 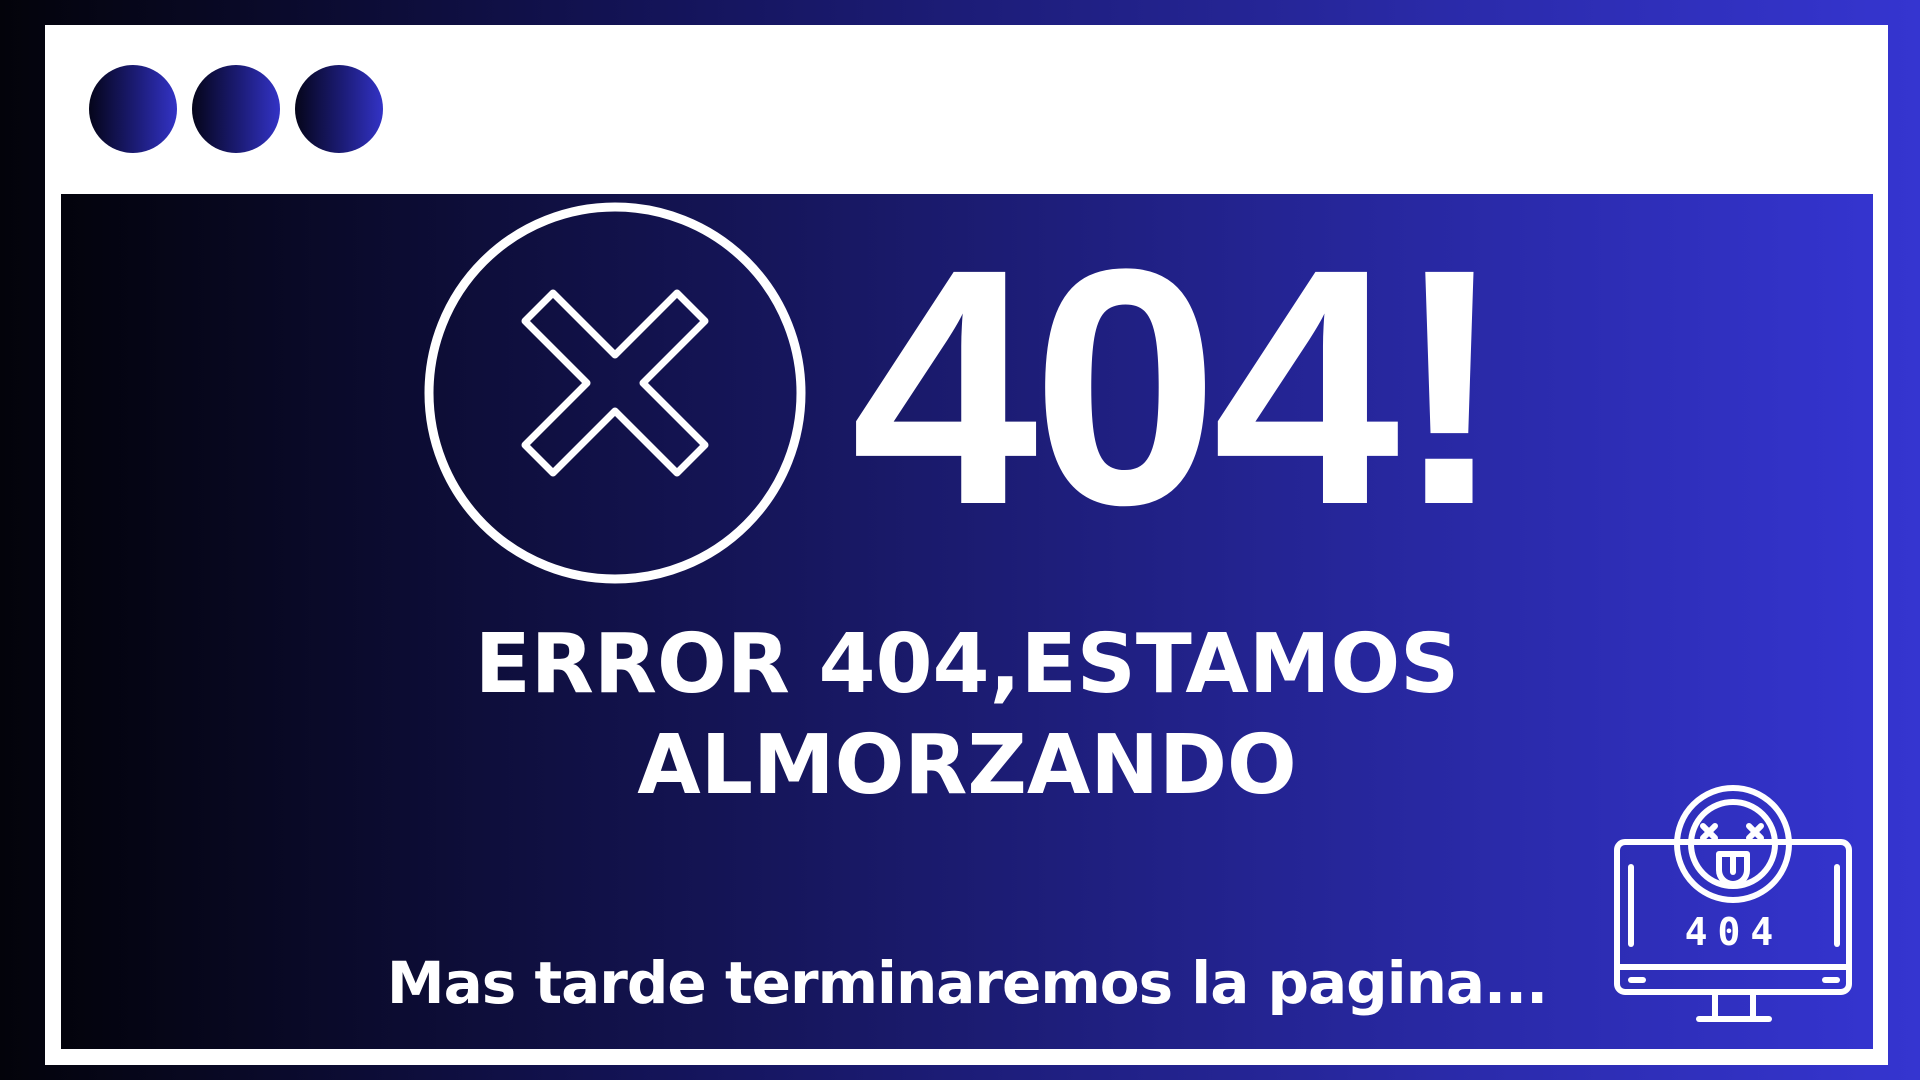 What do you see at coordinates (615, 393) in the screenshot?
I see `close-circle-icon` at bounding box center [615, 393].